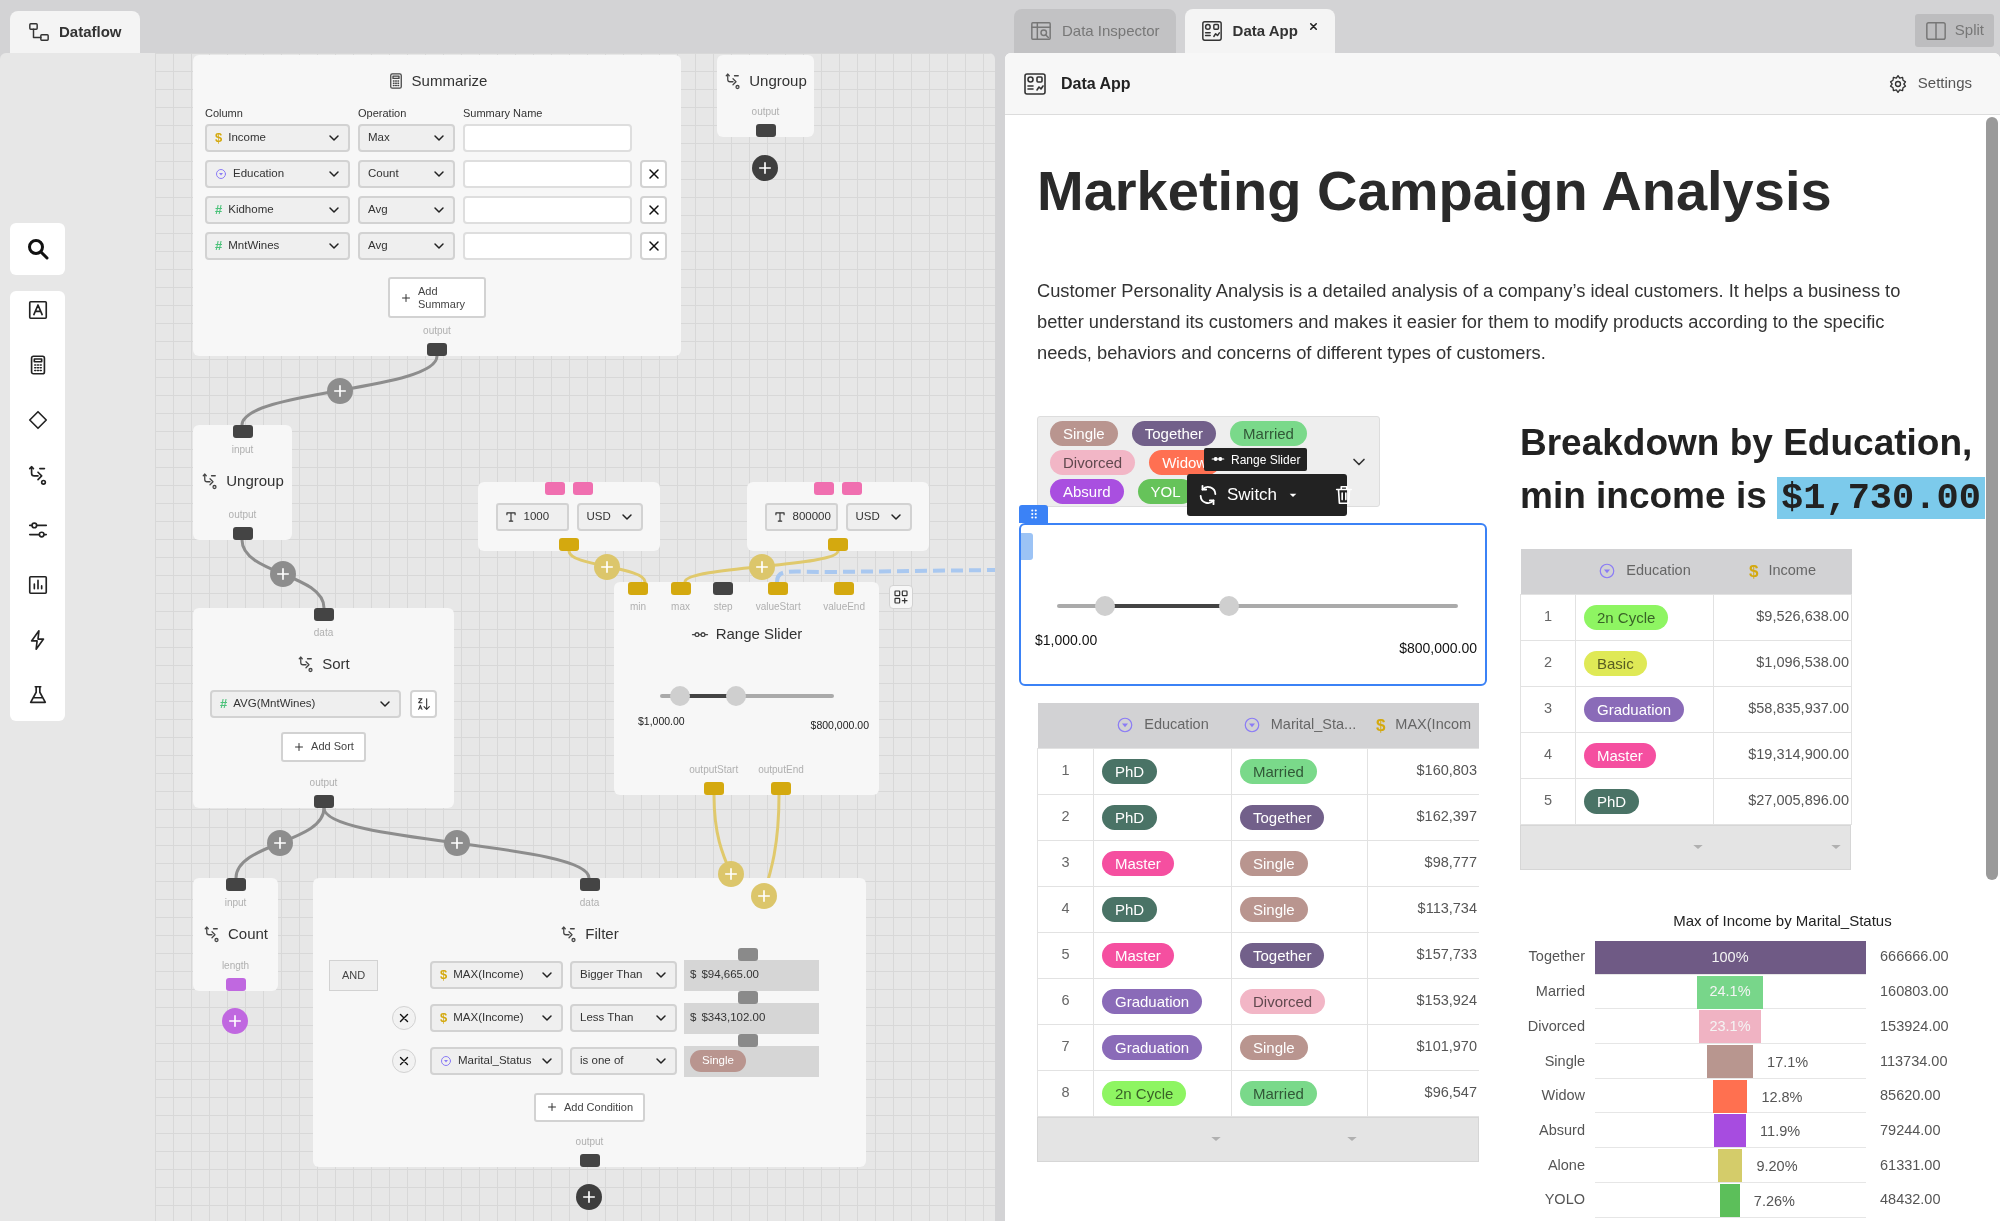 The image size is (2000, 1221). What do you see at coordinates (589, 1107) in the screenshot?
I see `add-condition-button: Add Condition` at bounding box center [589, 1107].